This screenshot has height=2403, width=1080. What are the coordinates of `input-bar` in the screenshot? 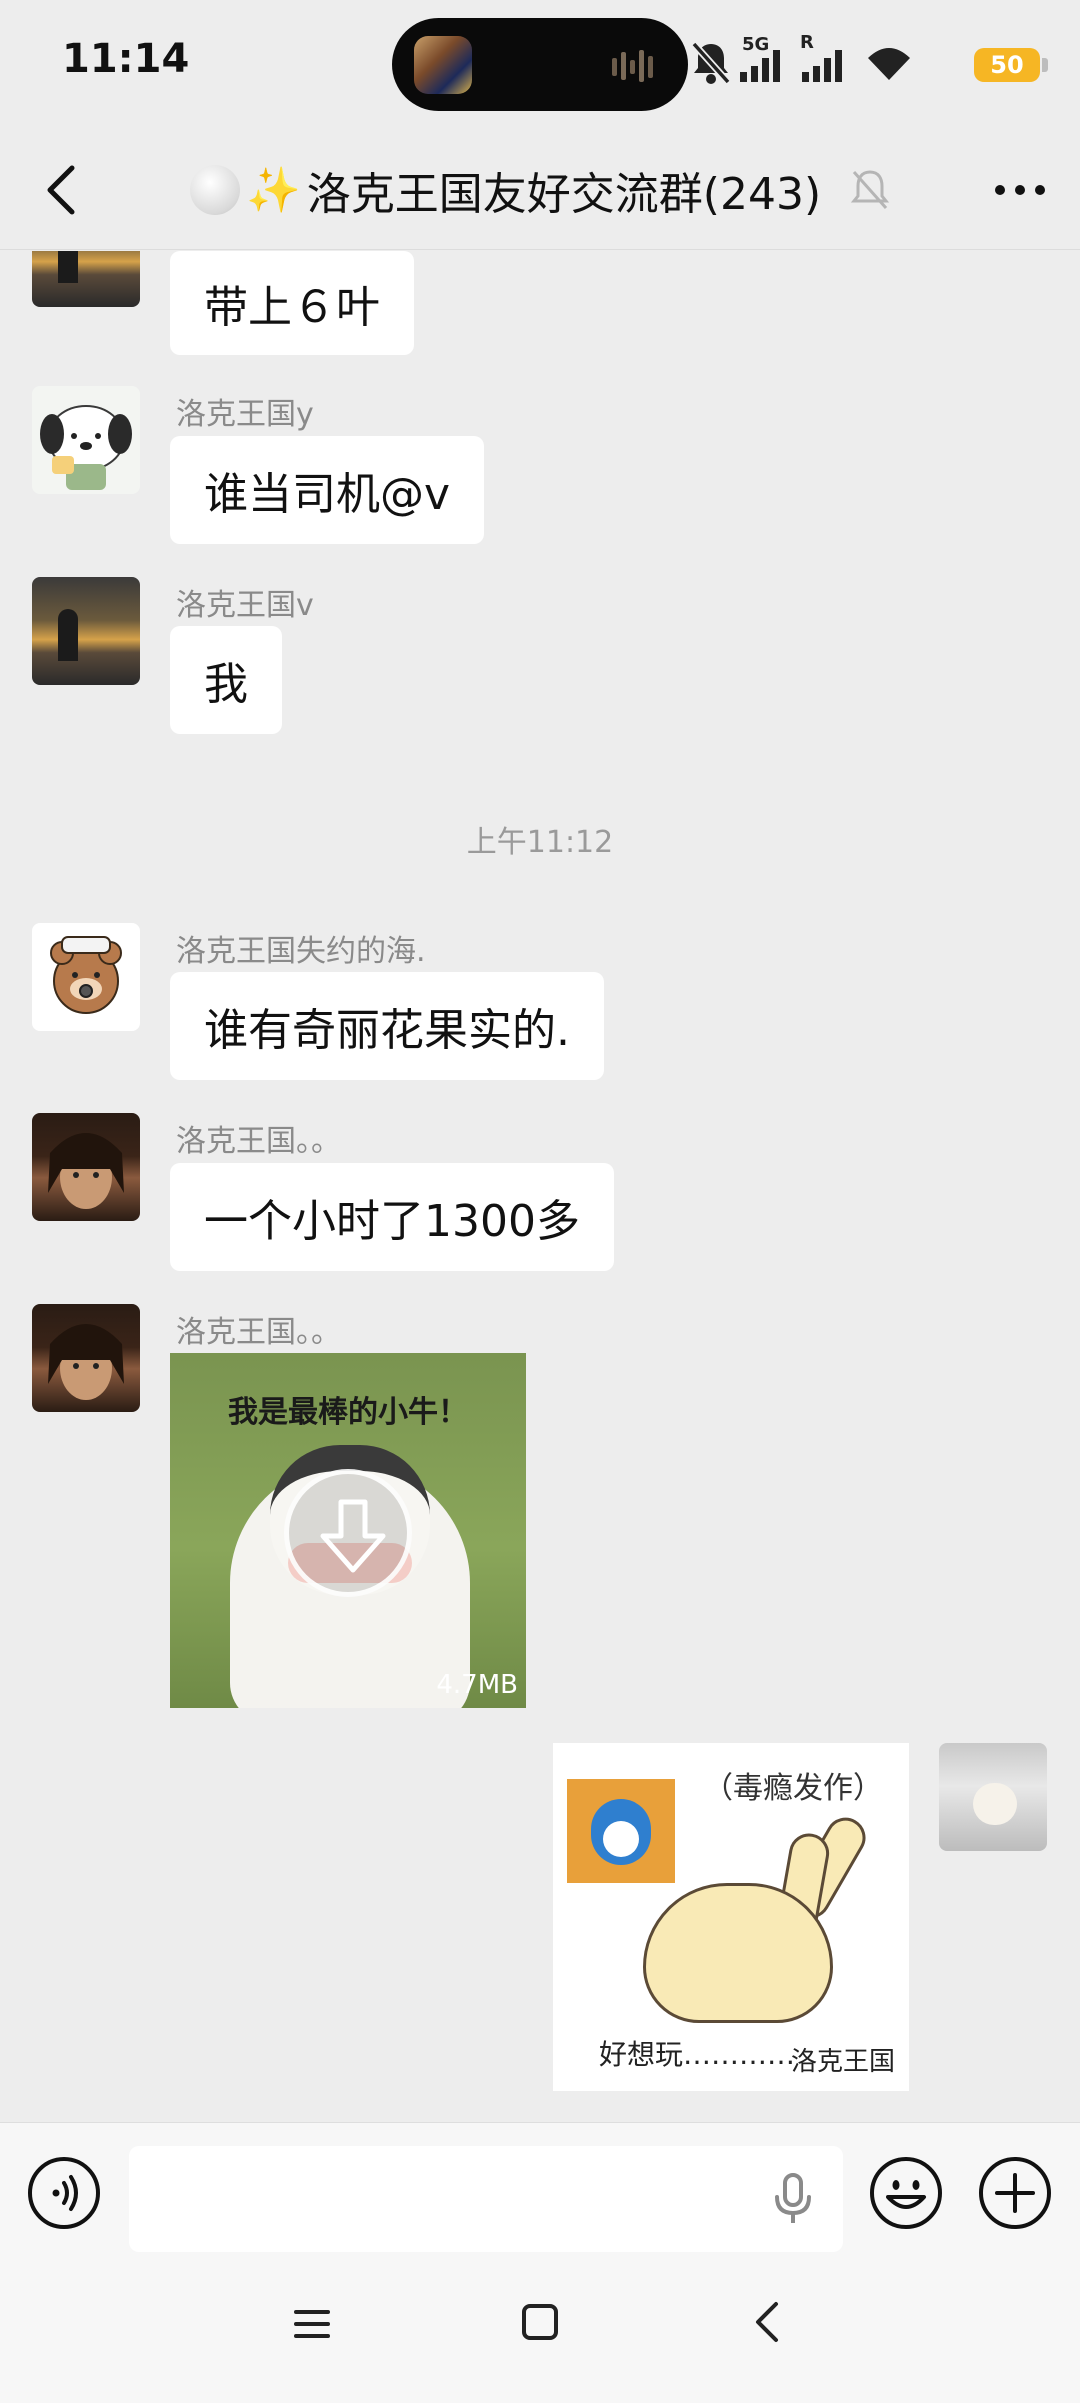 It's located at (540, 2192).